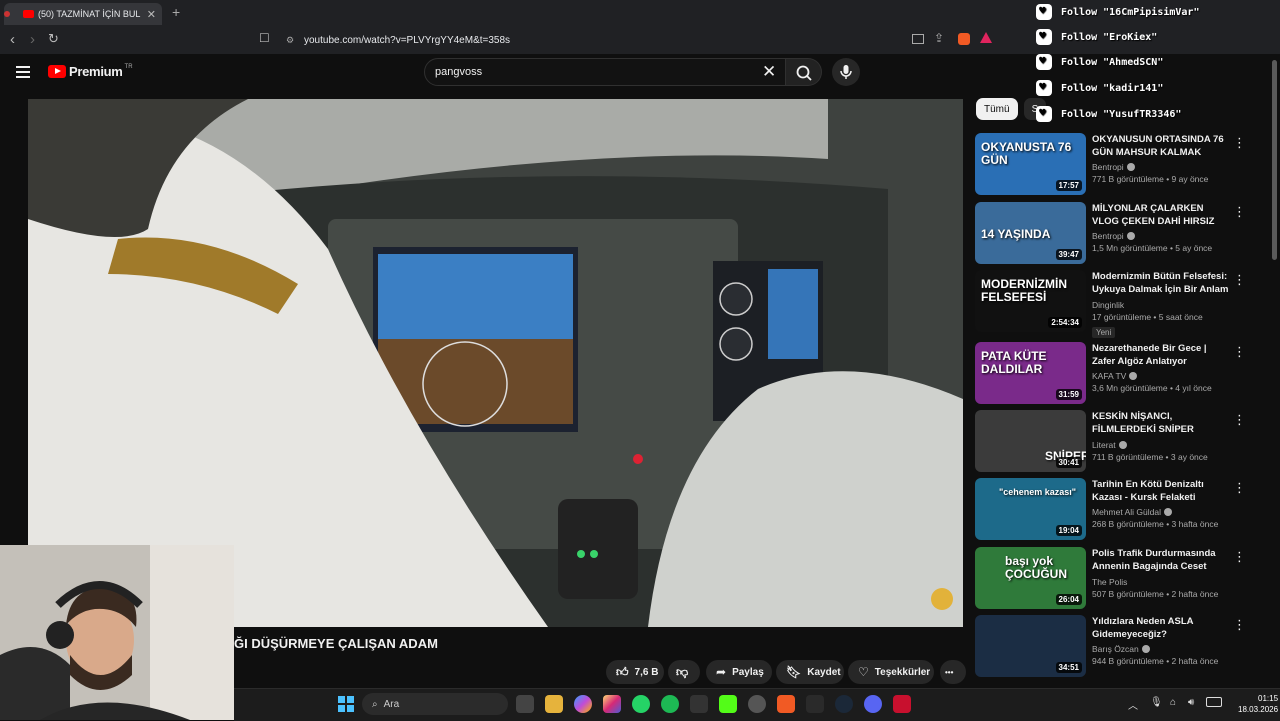 The image size is (1280, 721). What do you see at coordinates (1162, 146) in the screenshot?
I see `video-title: OKYANUSUN ORTASINDA 76 GÜN MAHSUR KALMAK` at bounding box center [1162, 146].